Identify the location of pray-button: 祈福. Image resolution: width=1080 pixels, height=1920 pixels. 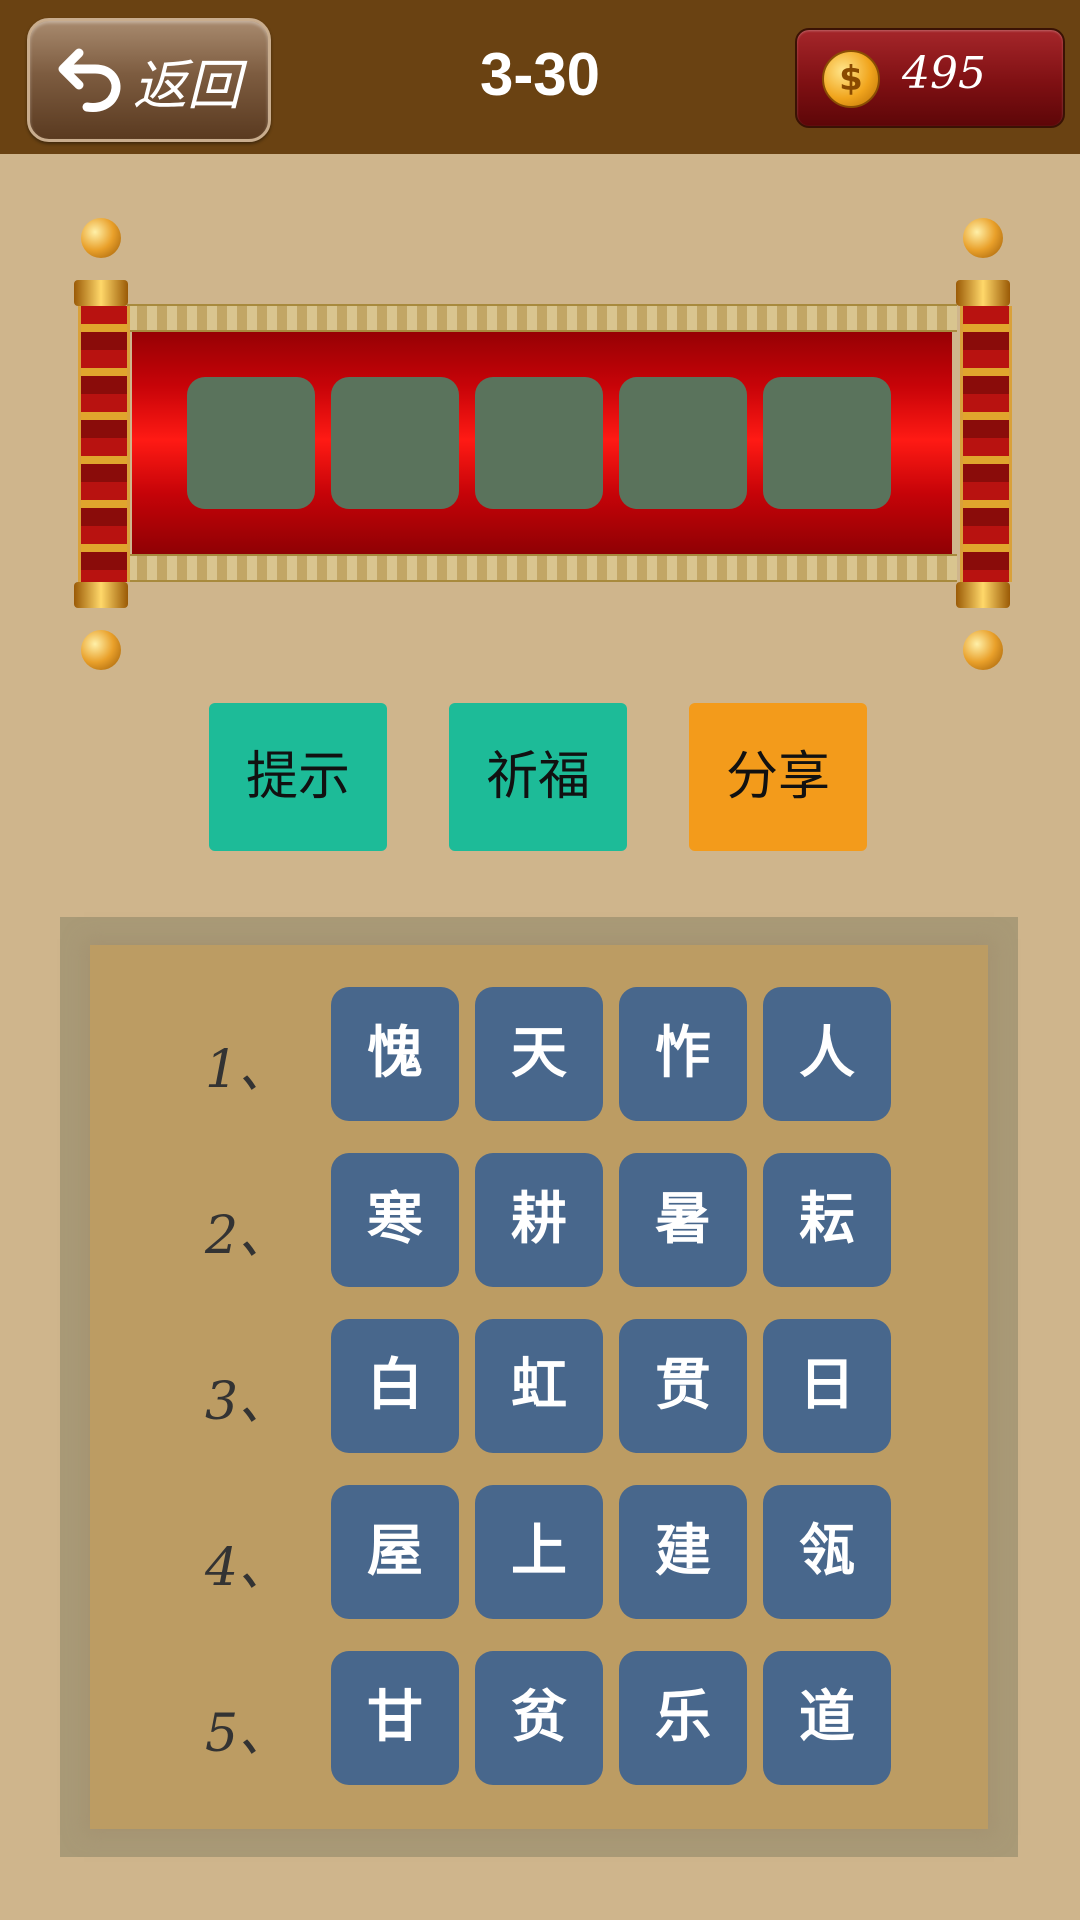
(538, 777).